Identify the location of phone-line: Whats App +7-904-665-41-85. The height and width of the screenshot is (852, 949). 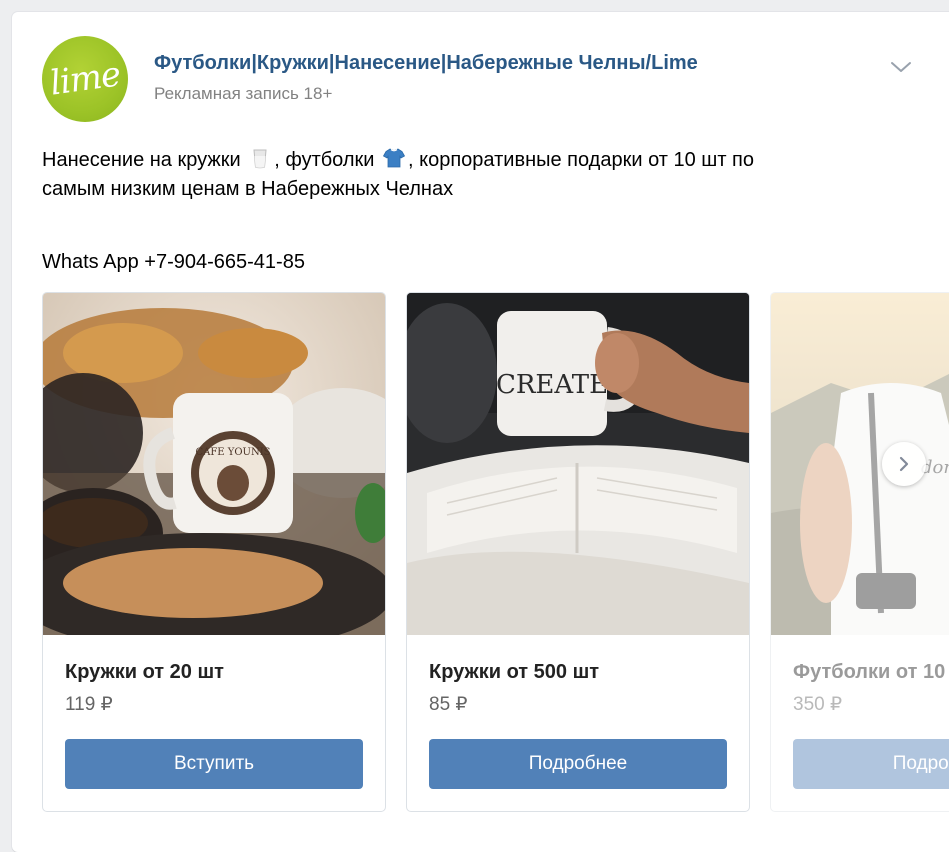
(173, 262).